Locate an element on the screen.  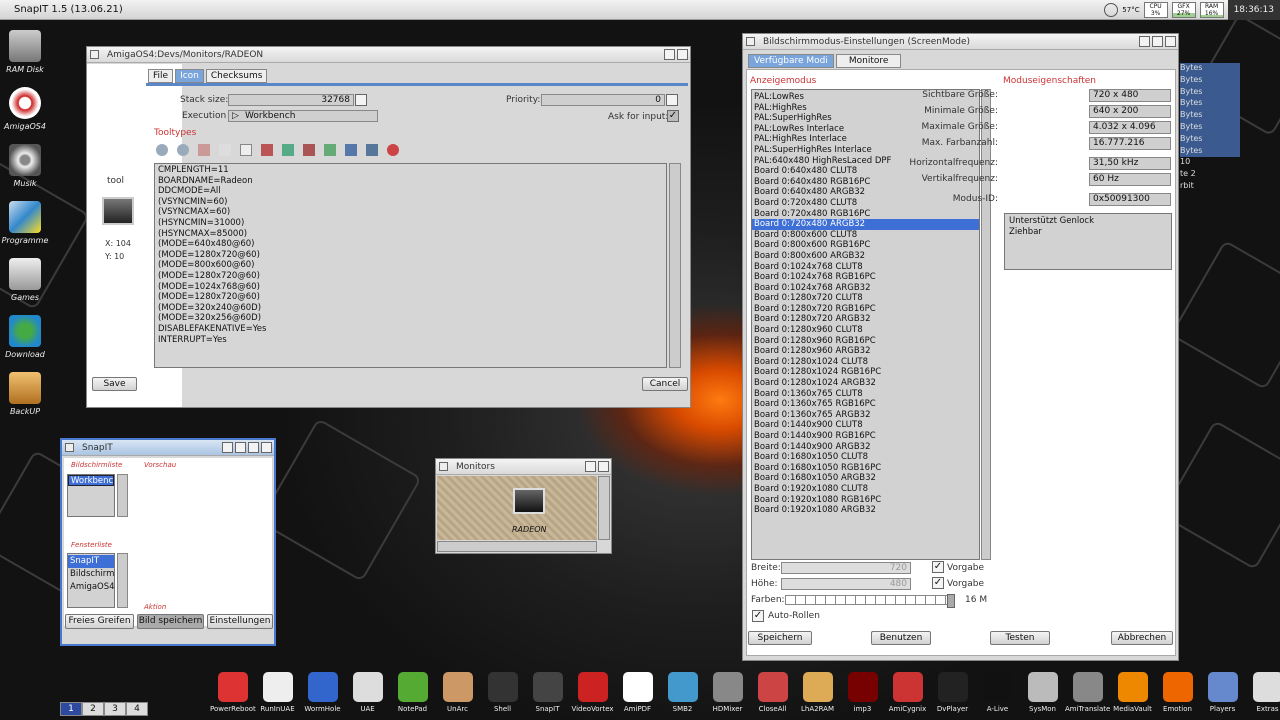
display-mode-item: Board 0:800x600 ARGB32 is located at coordinates (865, 256).